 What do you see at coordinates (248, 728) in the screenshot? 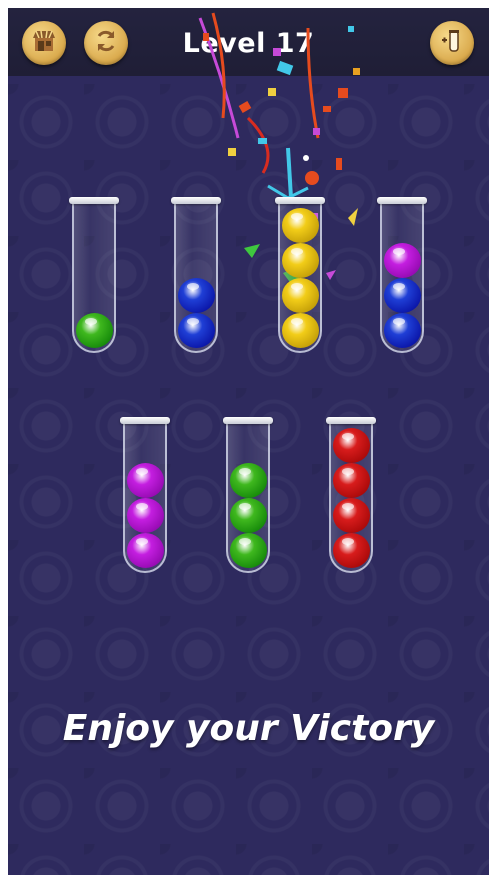
I see `victory-message: Enjoy your Victory` at bounding box center [248, 728].